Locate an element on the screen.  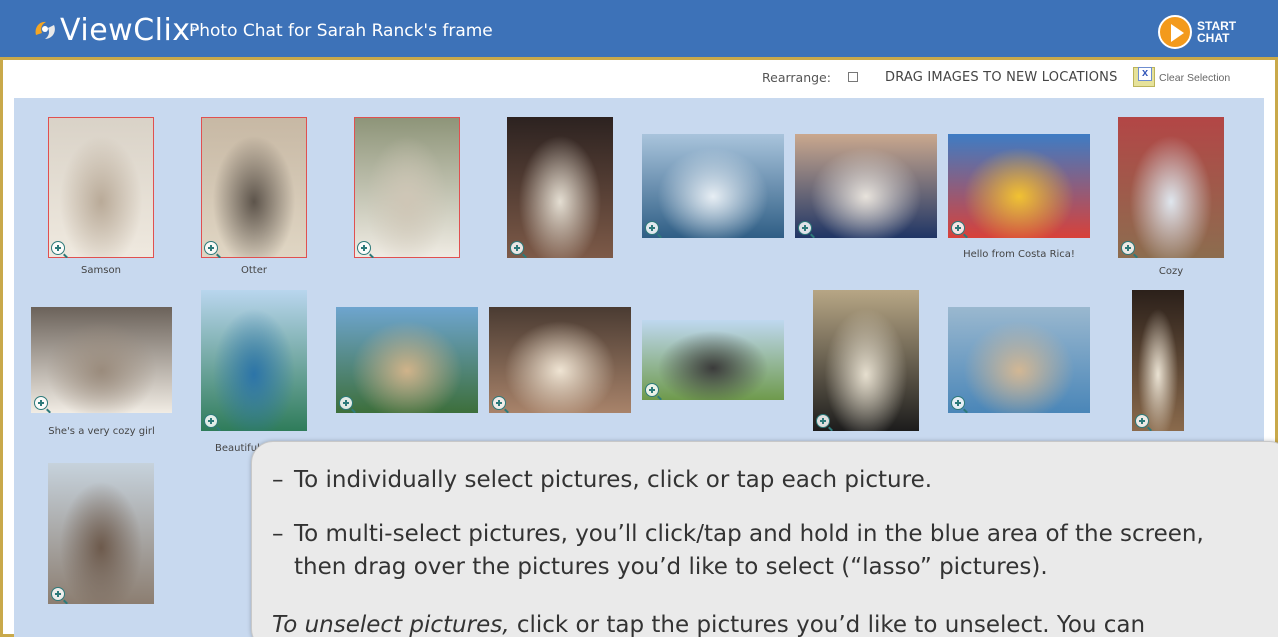
photo-caption: Otter is located at coordinates (254, 270).